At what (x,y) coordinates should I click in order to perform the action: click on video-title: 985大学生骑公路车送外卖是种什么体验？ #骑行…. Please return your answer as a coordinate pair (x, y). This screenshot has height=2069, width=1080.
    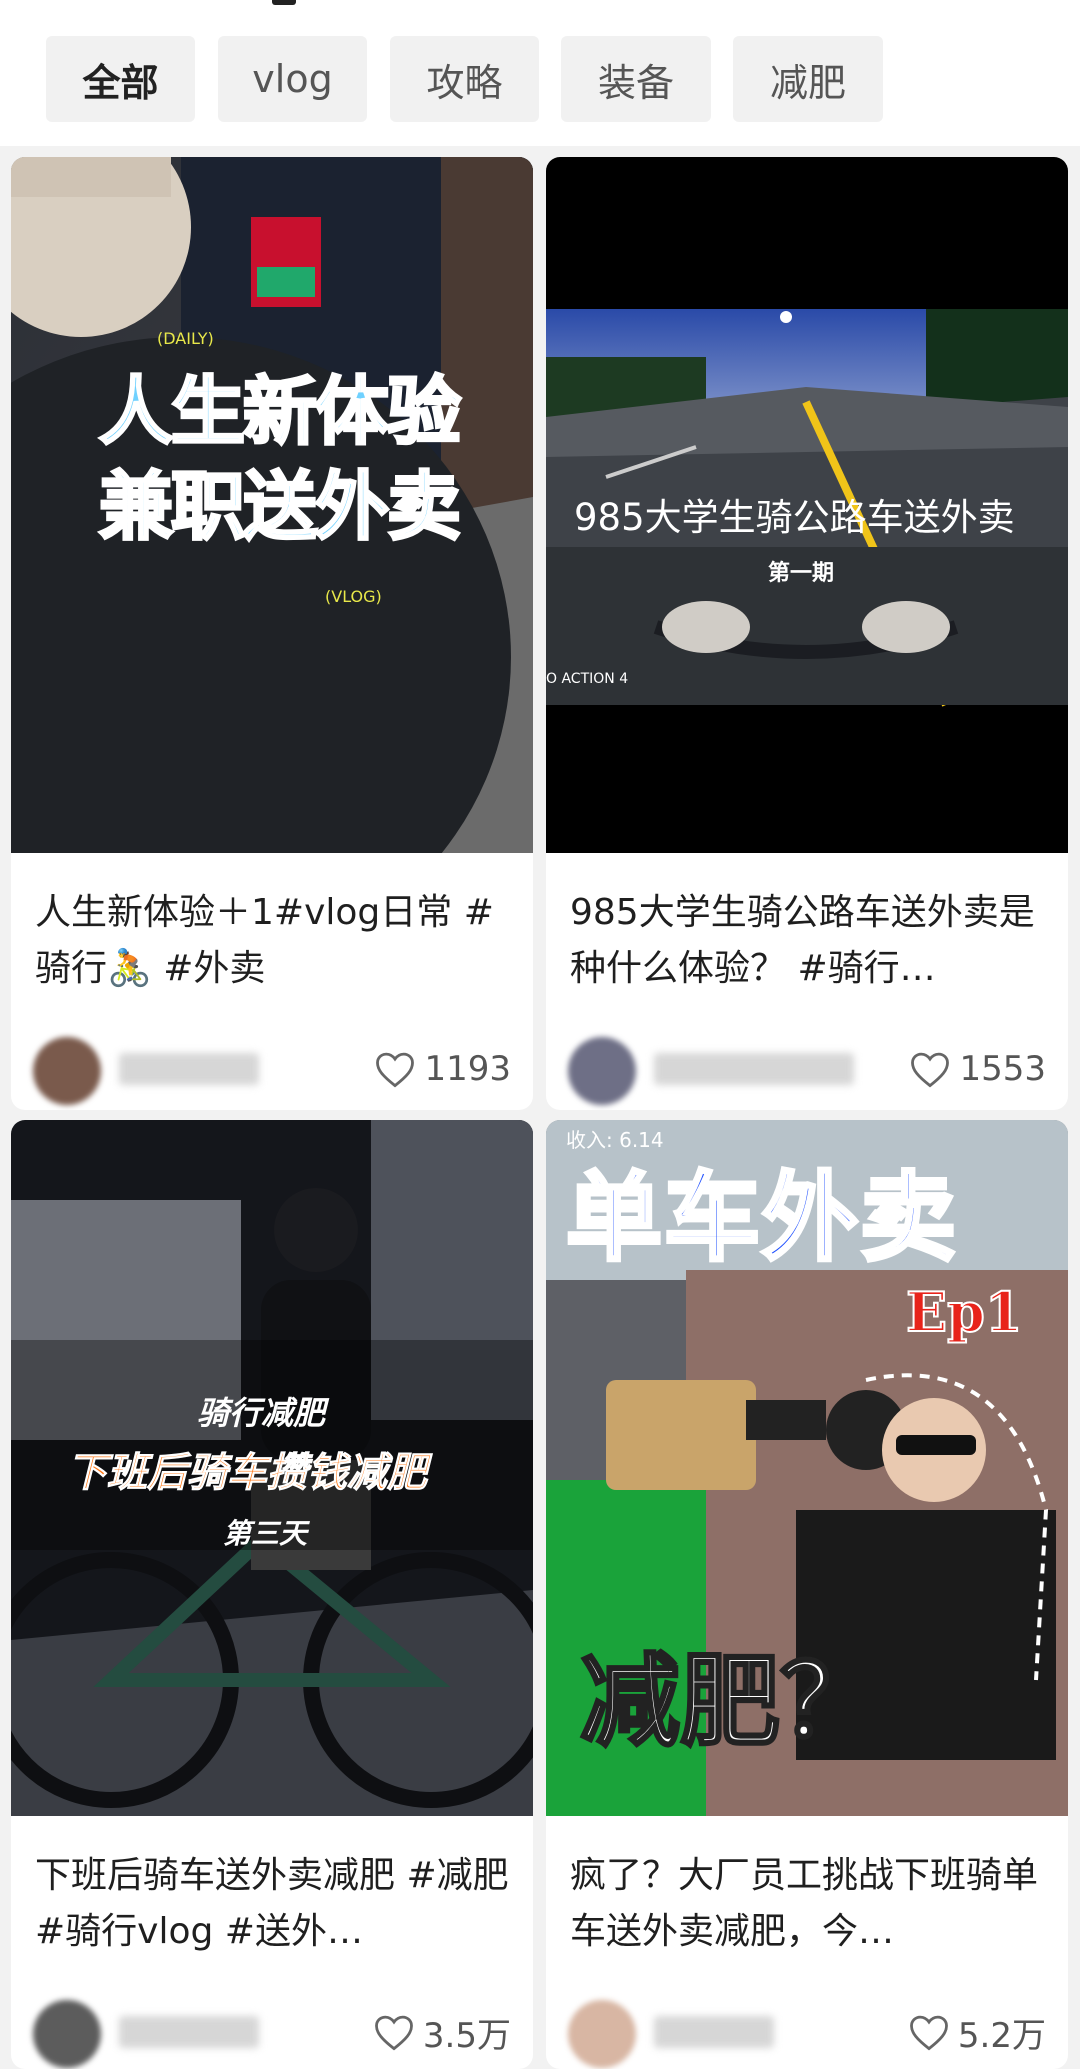
    Looking at the image, I should click on (809, 941).